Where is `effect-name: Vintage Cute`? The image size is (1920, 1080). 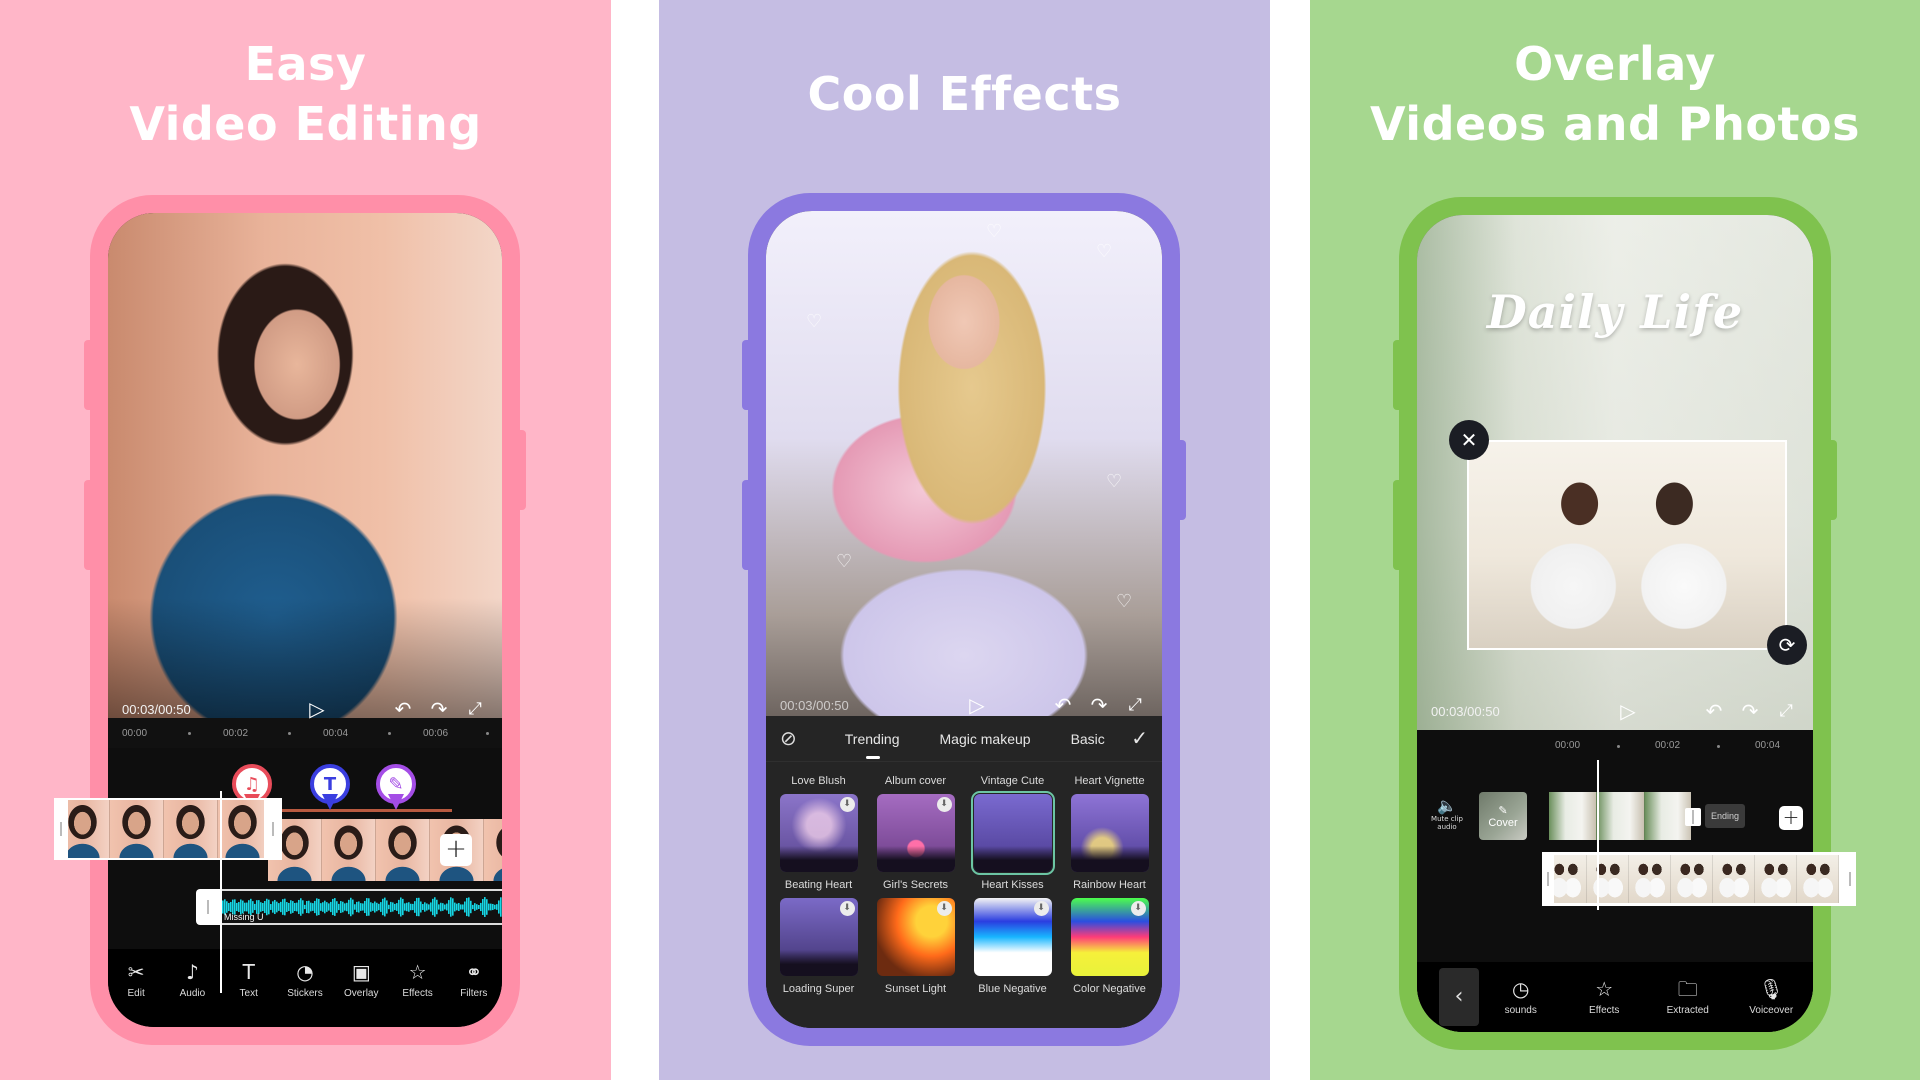
effect-name: Vintage Cute is located at coordinates (1012, 781).